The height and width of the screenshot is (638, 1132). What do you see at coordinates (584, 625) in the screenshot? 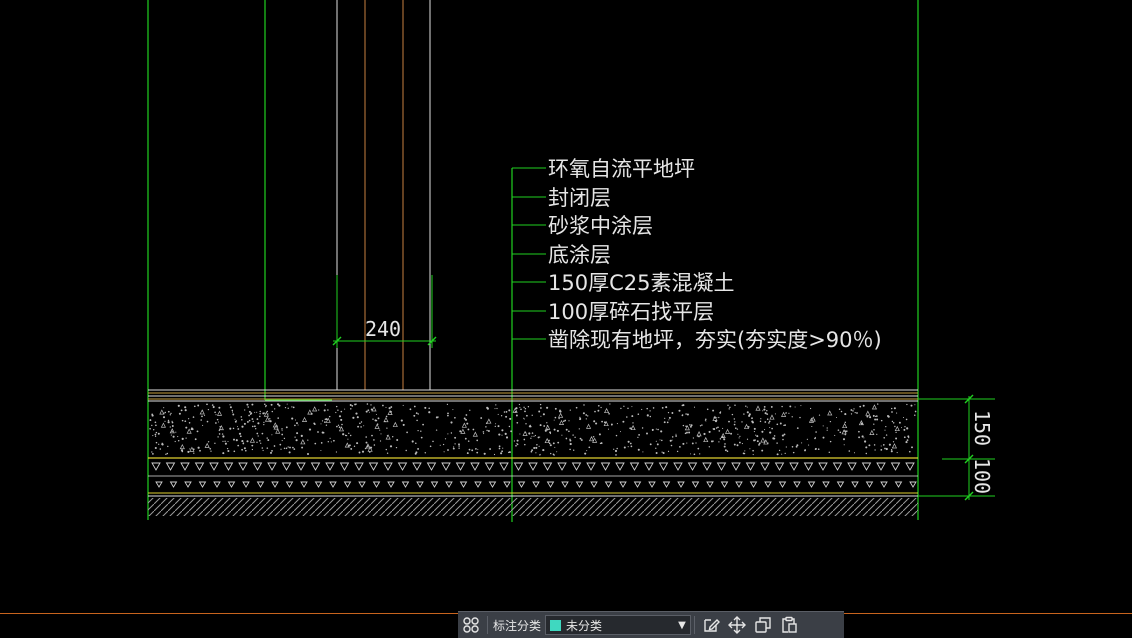
I see `category-selected-value: 未分类` at bounding box center [584, 625].